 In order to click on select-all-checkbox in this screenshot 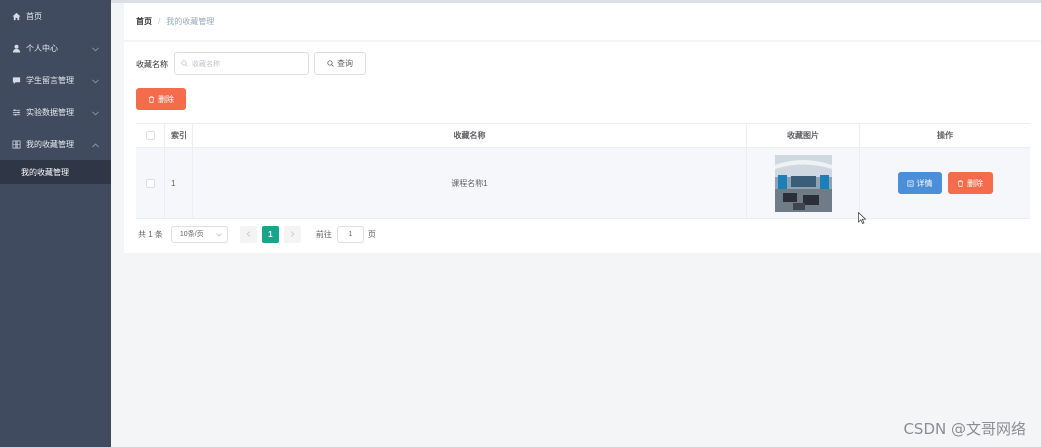, I will do `click(150, 135)`.